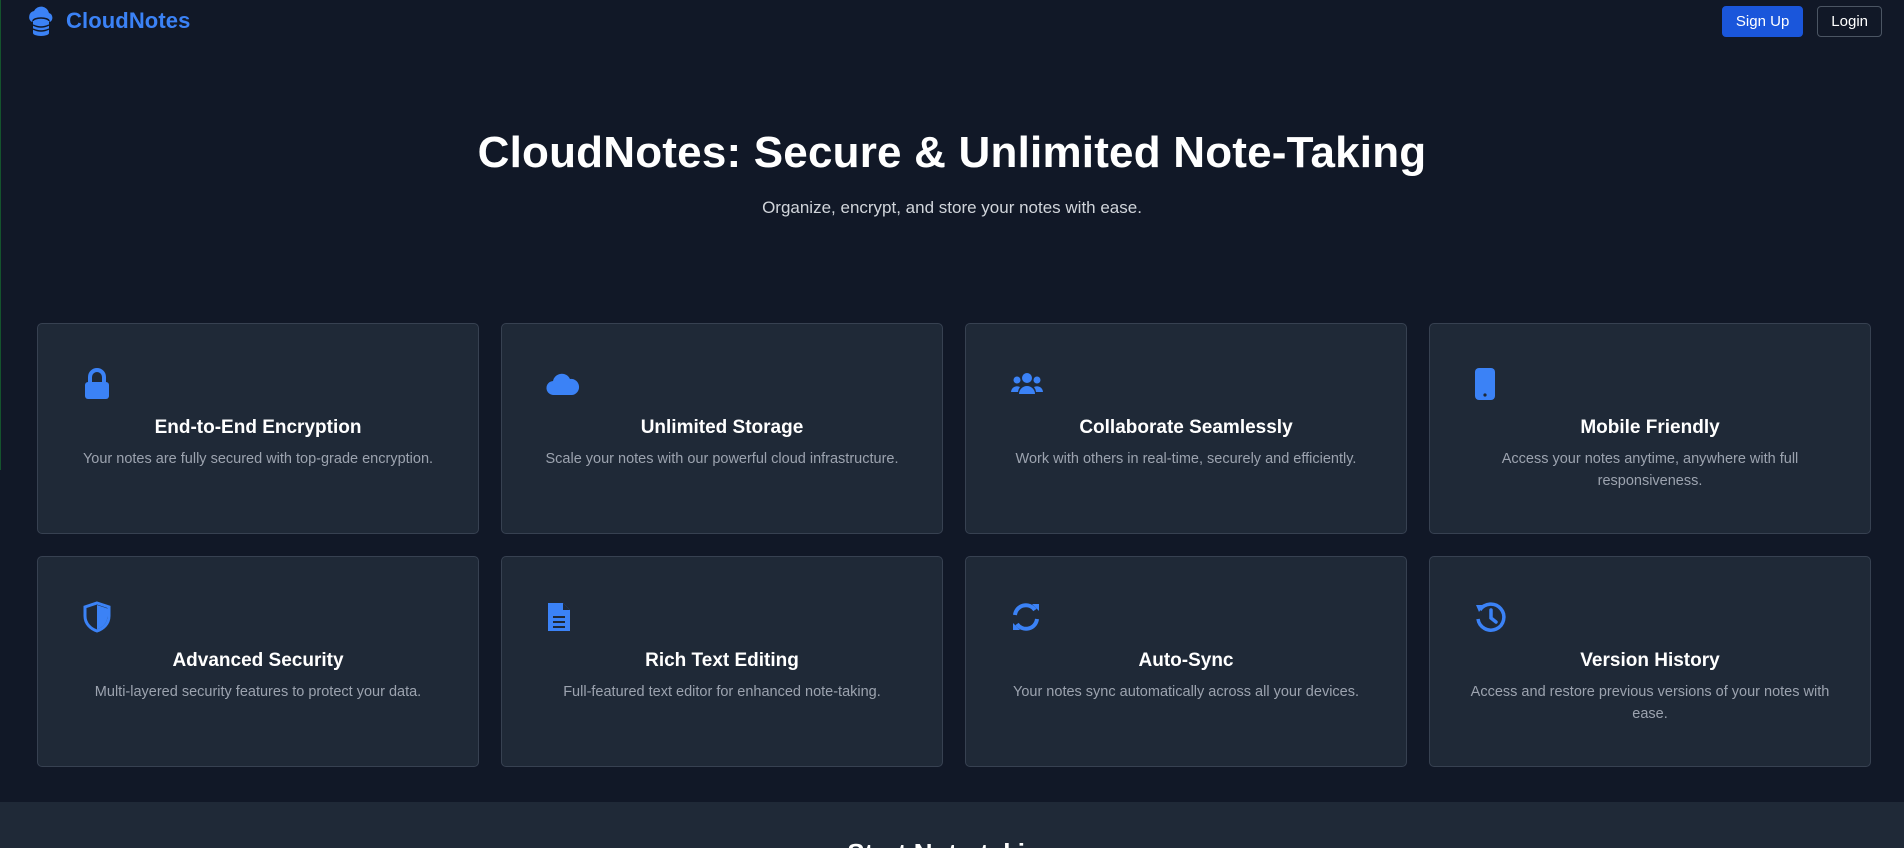 The height and width of the screenshot is (848, 1904). I want to click on feature-title: Rich Text Editing, so click(722, 660).